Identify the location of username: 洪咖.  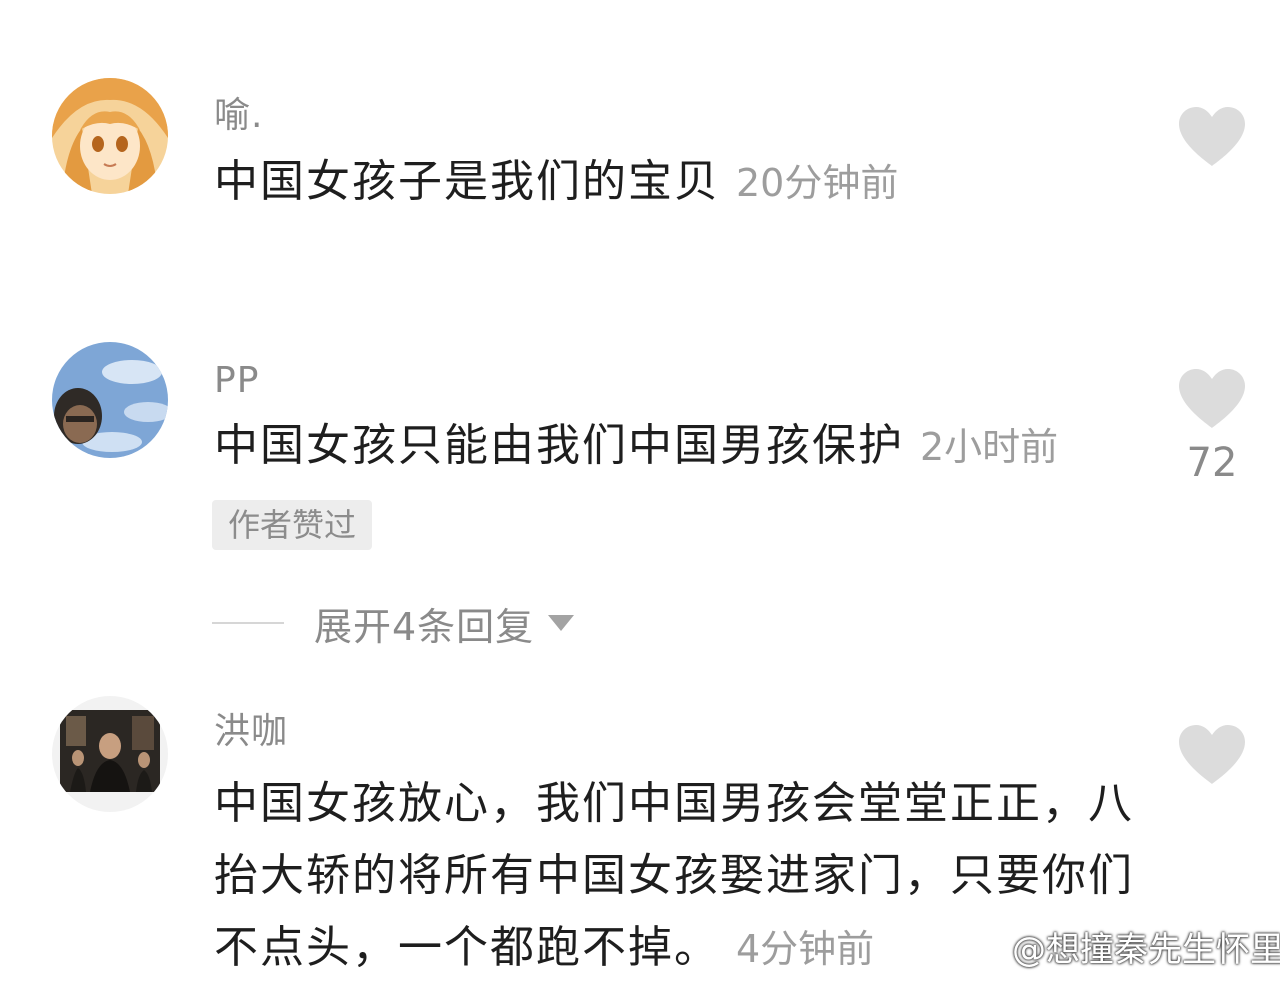
(251, 728).